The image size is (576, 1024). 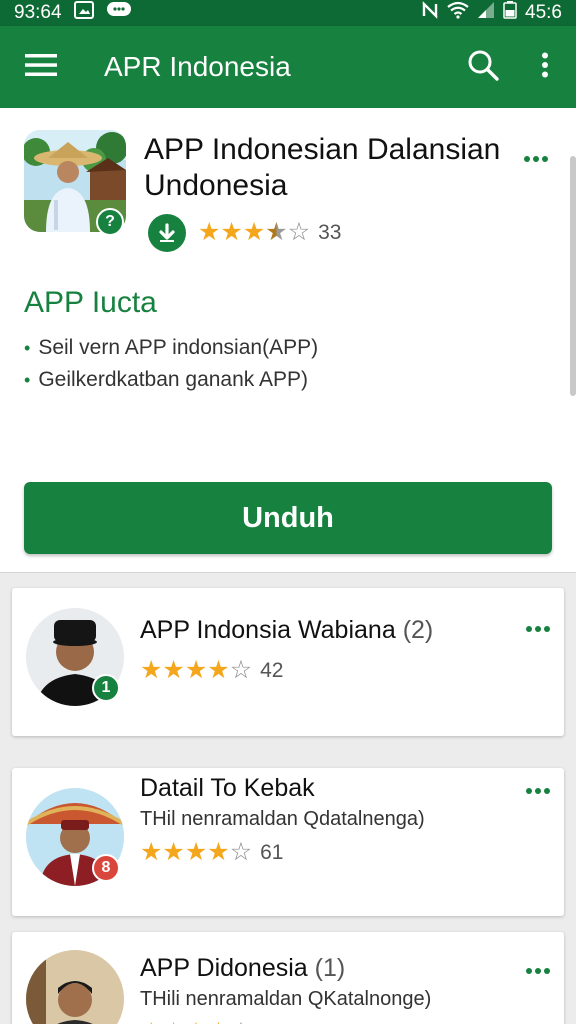 I want to click on app-detail-rating: ★★★★☆ 33, so click(x=269, y=232).